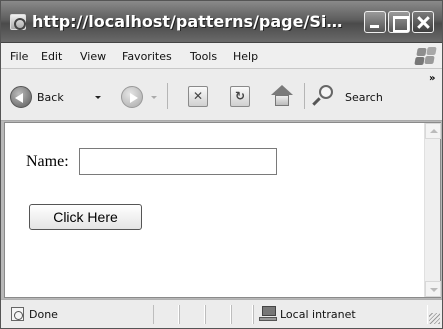 The height and width of the screenshot is (329, 443). What do you see at coordinates (17, 314) in the screenshot?
I see `page-done-icon` at bounding box center [17, 314].